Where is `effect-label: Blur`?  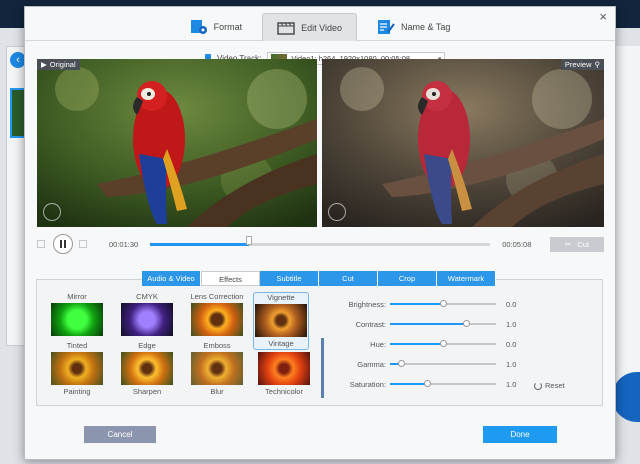
effect-label: Blur is located at coordinates (217, 391).